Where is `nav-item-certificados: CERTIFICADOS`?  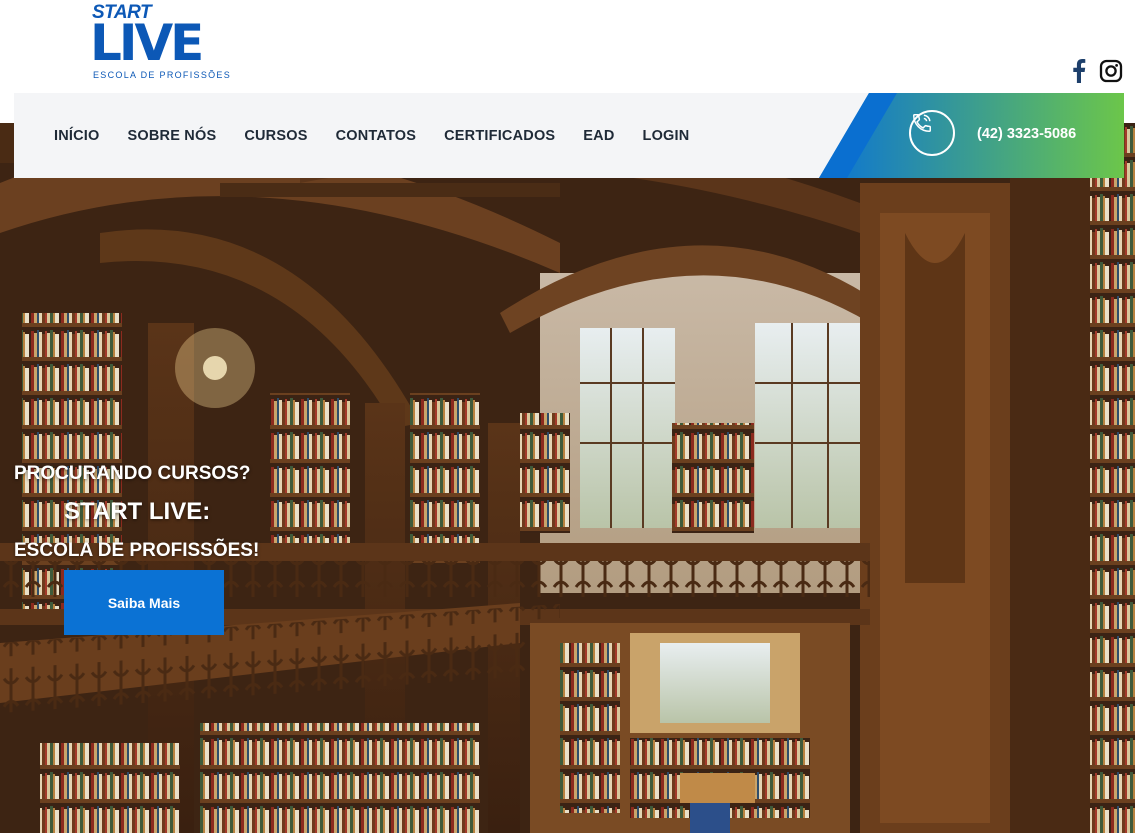 nav-item-certificados: CERTIFICADOS is located at coordinates (499, 136).